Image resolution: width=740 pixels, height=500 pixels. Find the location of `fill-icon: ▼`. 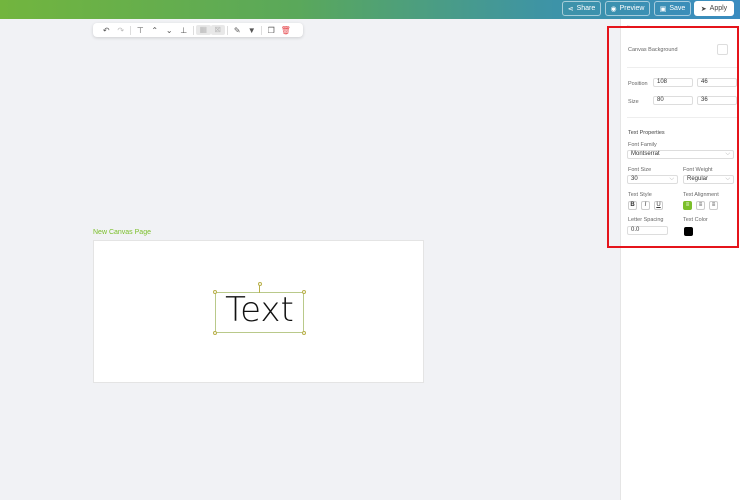

fill-icon: ▼ is located at coordinates (252, 30).